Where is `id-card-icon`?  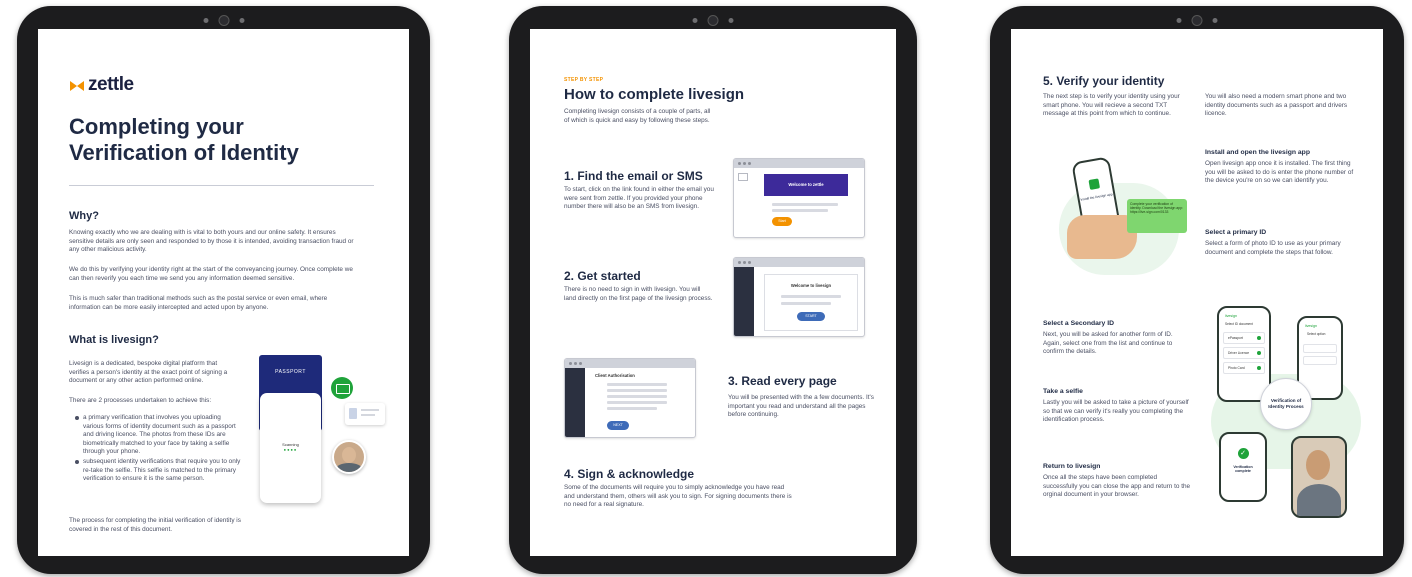
id-card-icon is located at coordinates (365, 414).